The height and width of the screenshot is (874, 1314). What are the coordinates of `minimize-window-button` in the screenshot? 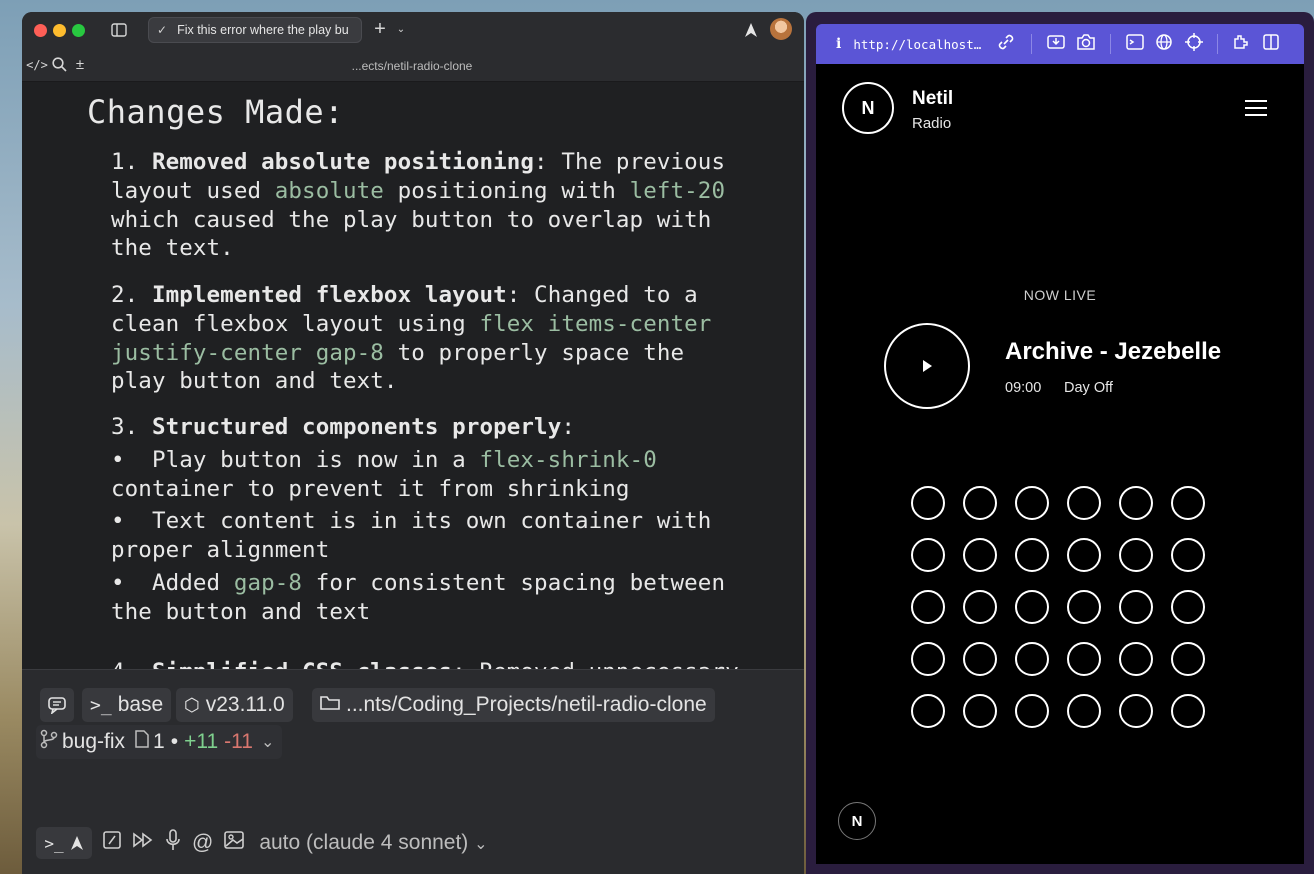 It's located at (59, 30).